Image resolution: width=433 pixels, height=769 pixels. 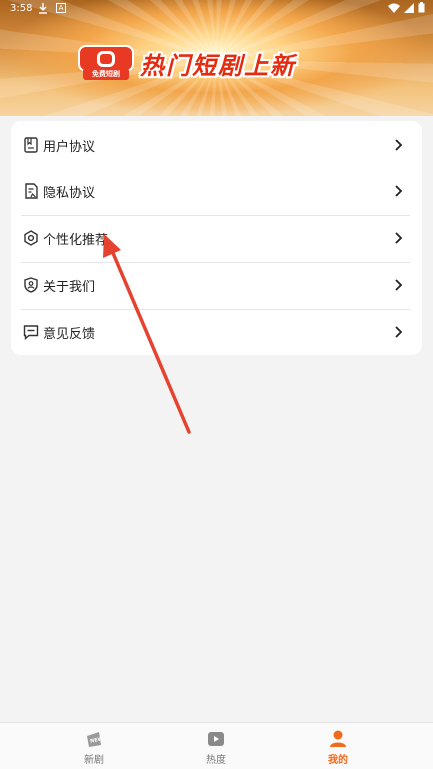 What do you see at coordinates (394, 8) in the screenshot?
I see `wifi-icon` at bounding box center [394, 8].